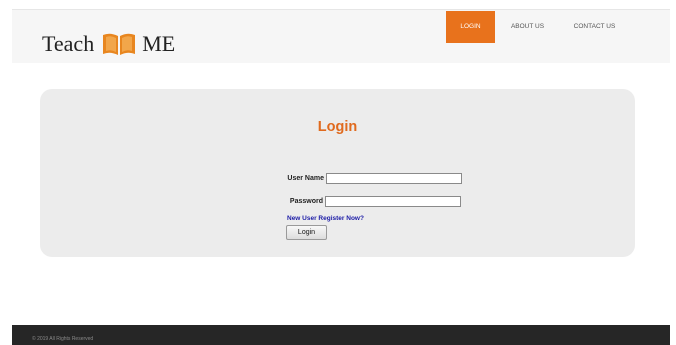  I want to click on open-book-icon, so click(119, 44).